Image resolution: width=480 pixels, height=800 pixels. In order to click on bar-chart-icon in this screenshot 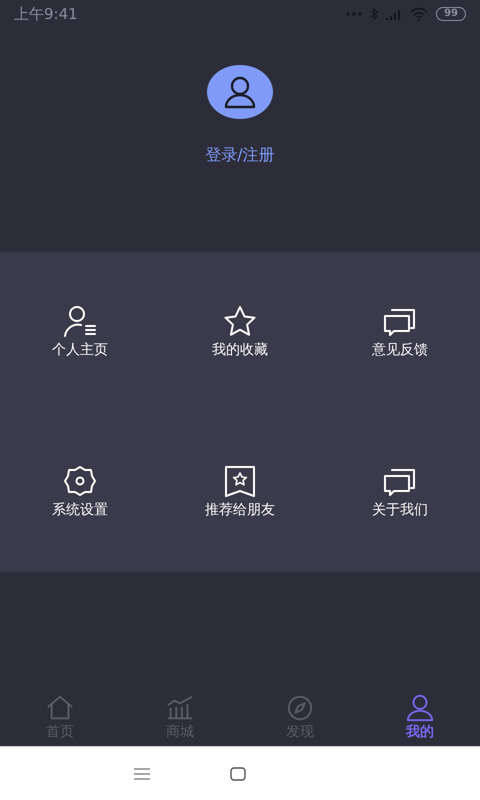, I will do `click(180, 708)`.